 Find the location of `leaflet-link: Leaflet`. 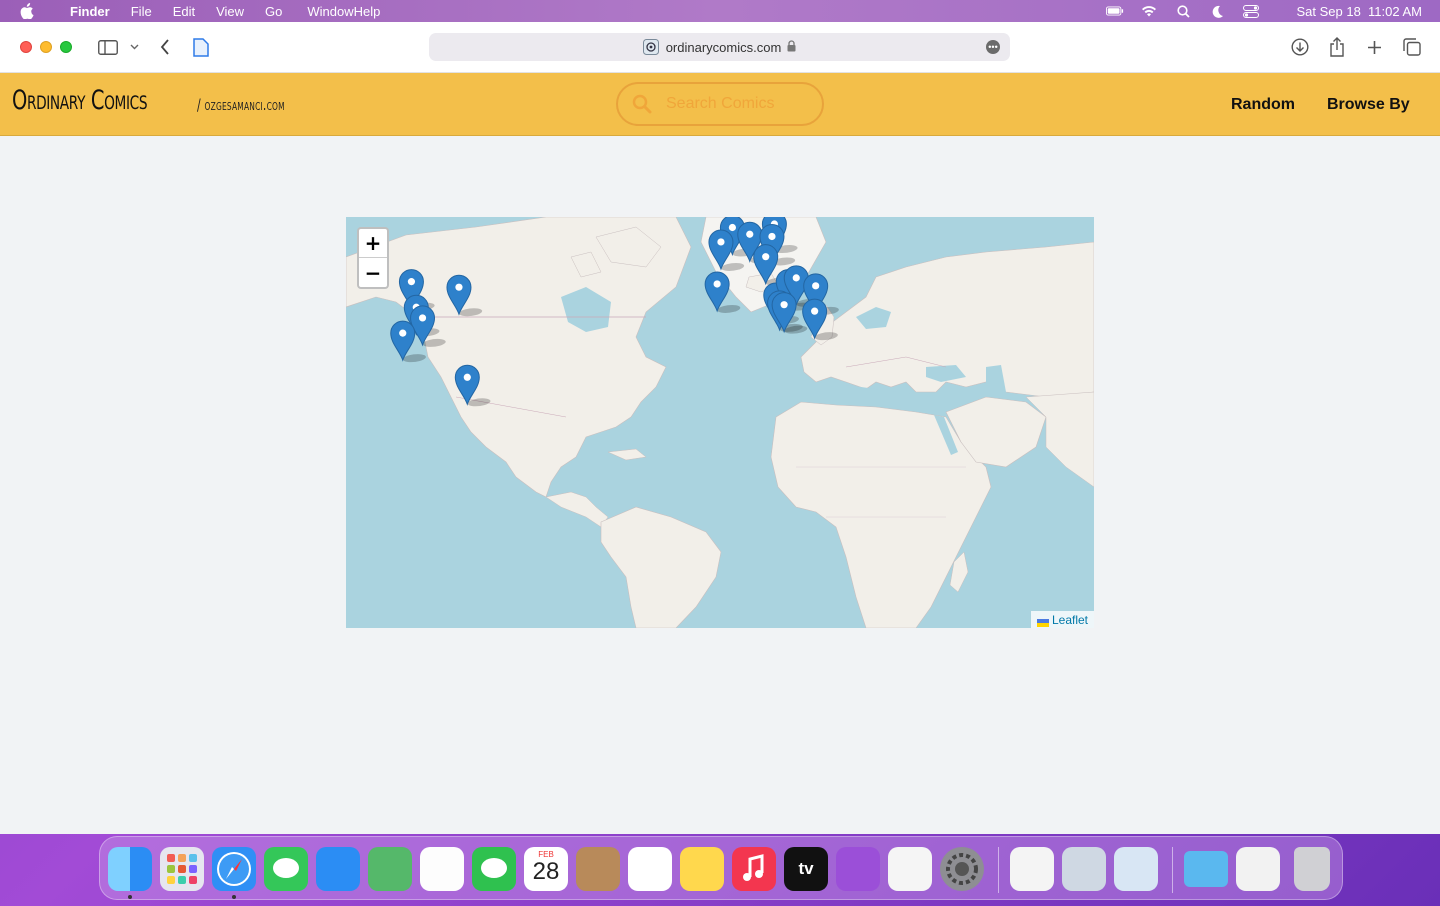

leaflet-link: Leaflet is located at coordinates (1070, 620).